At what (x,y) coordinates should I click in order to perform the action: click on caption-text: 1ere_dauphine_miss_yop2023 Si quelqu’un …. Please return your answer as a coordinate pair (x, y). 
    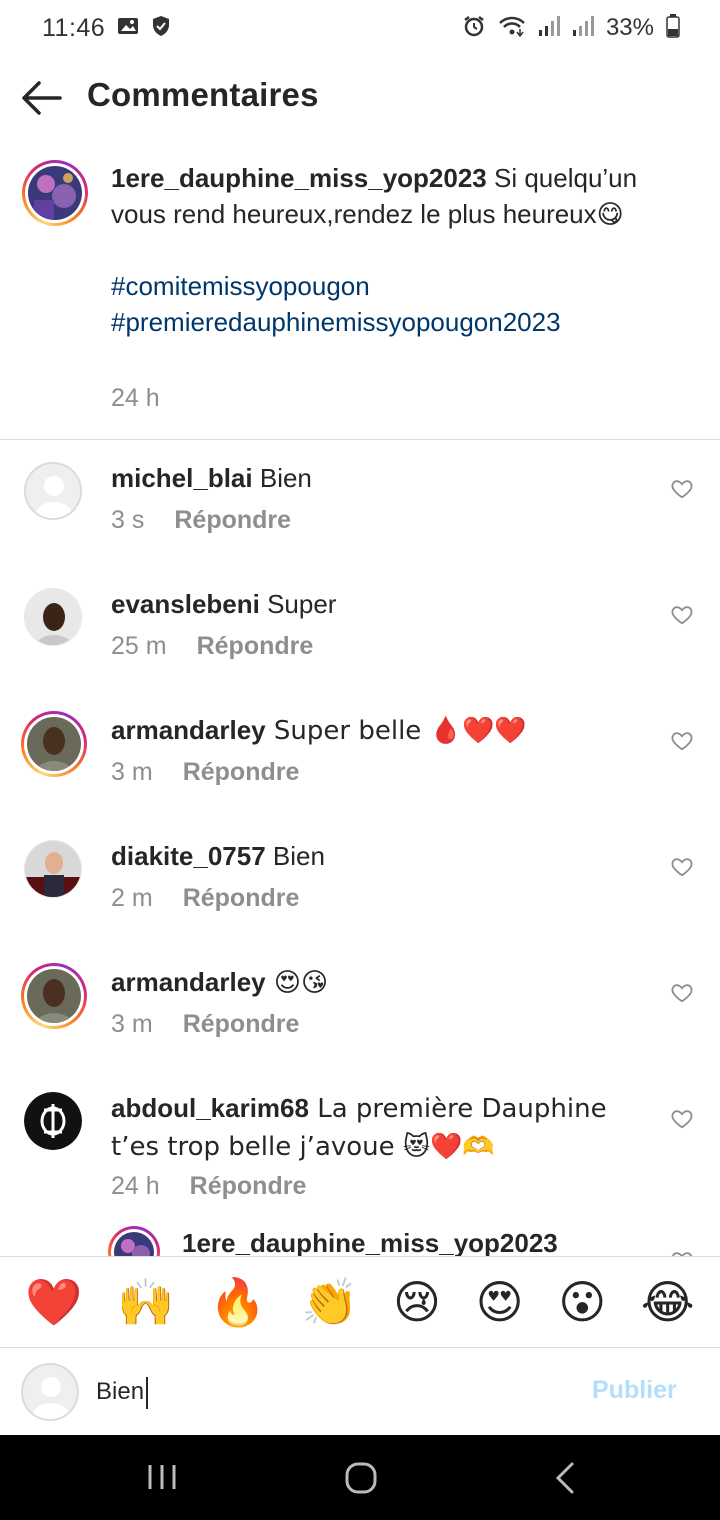
    Looking at the image, I should click on (391, 250).